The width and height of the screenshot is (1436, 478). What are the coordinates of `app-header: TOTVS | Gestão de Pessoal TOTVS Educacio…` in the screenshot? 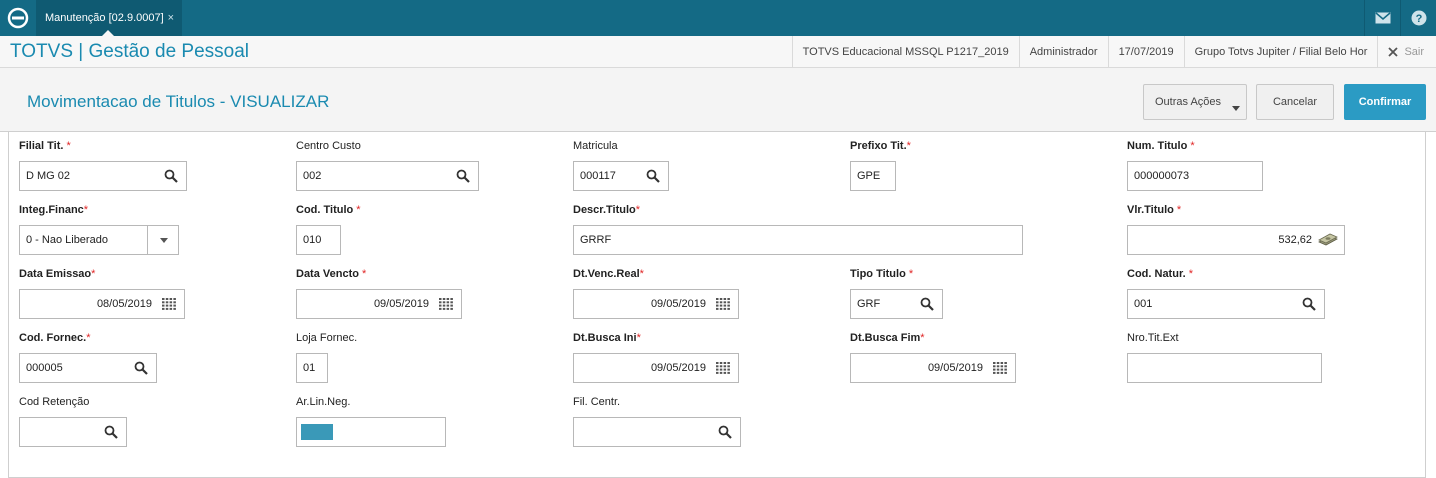 It's located at (718, 52).